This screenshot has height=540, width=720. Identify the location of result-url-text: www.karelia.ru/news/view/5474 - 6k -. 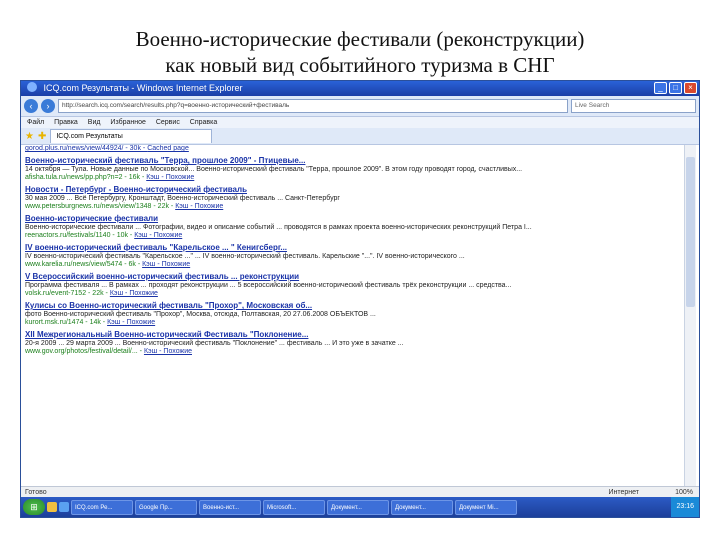
(83, 264).